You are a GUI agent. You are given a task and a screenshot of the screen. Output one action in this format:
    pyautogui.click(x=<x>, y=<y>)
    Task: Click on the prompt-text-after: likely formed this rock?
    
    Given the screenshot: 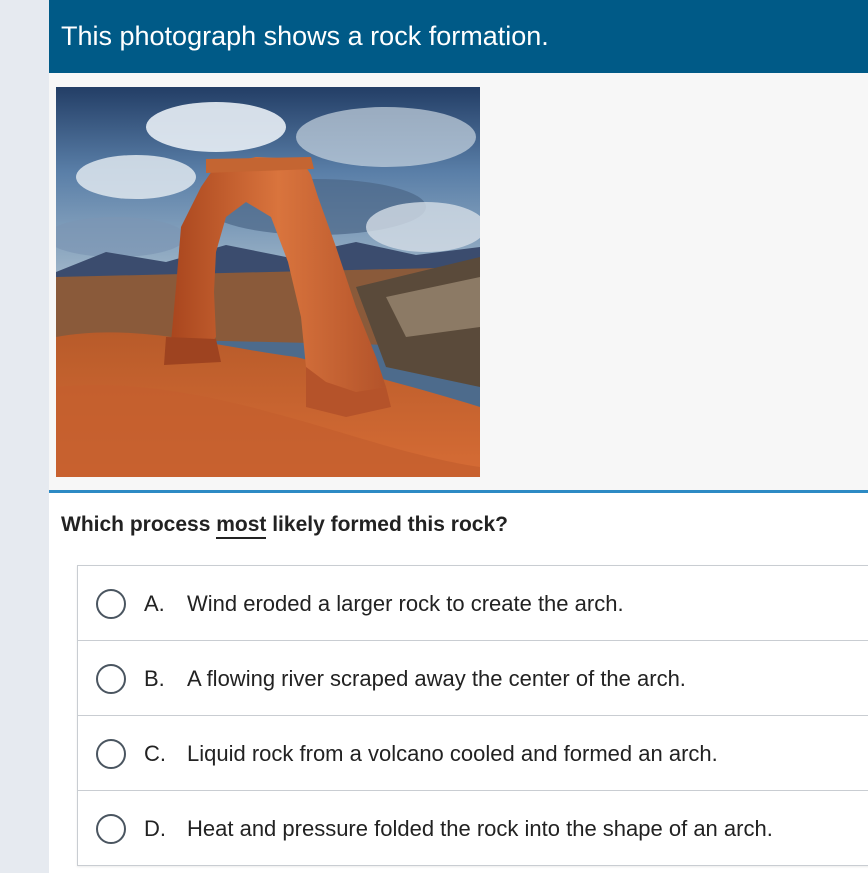 What is the action you would take?
    pyautogui.click(x=387, y=524)
    